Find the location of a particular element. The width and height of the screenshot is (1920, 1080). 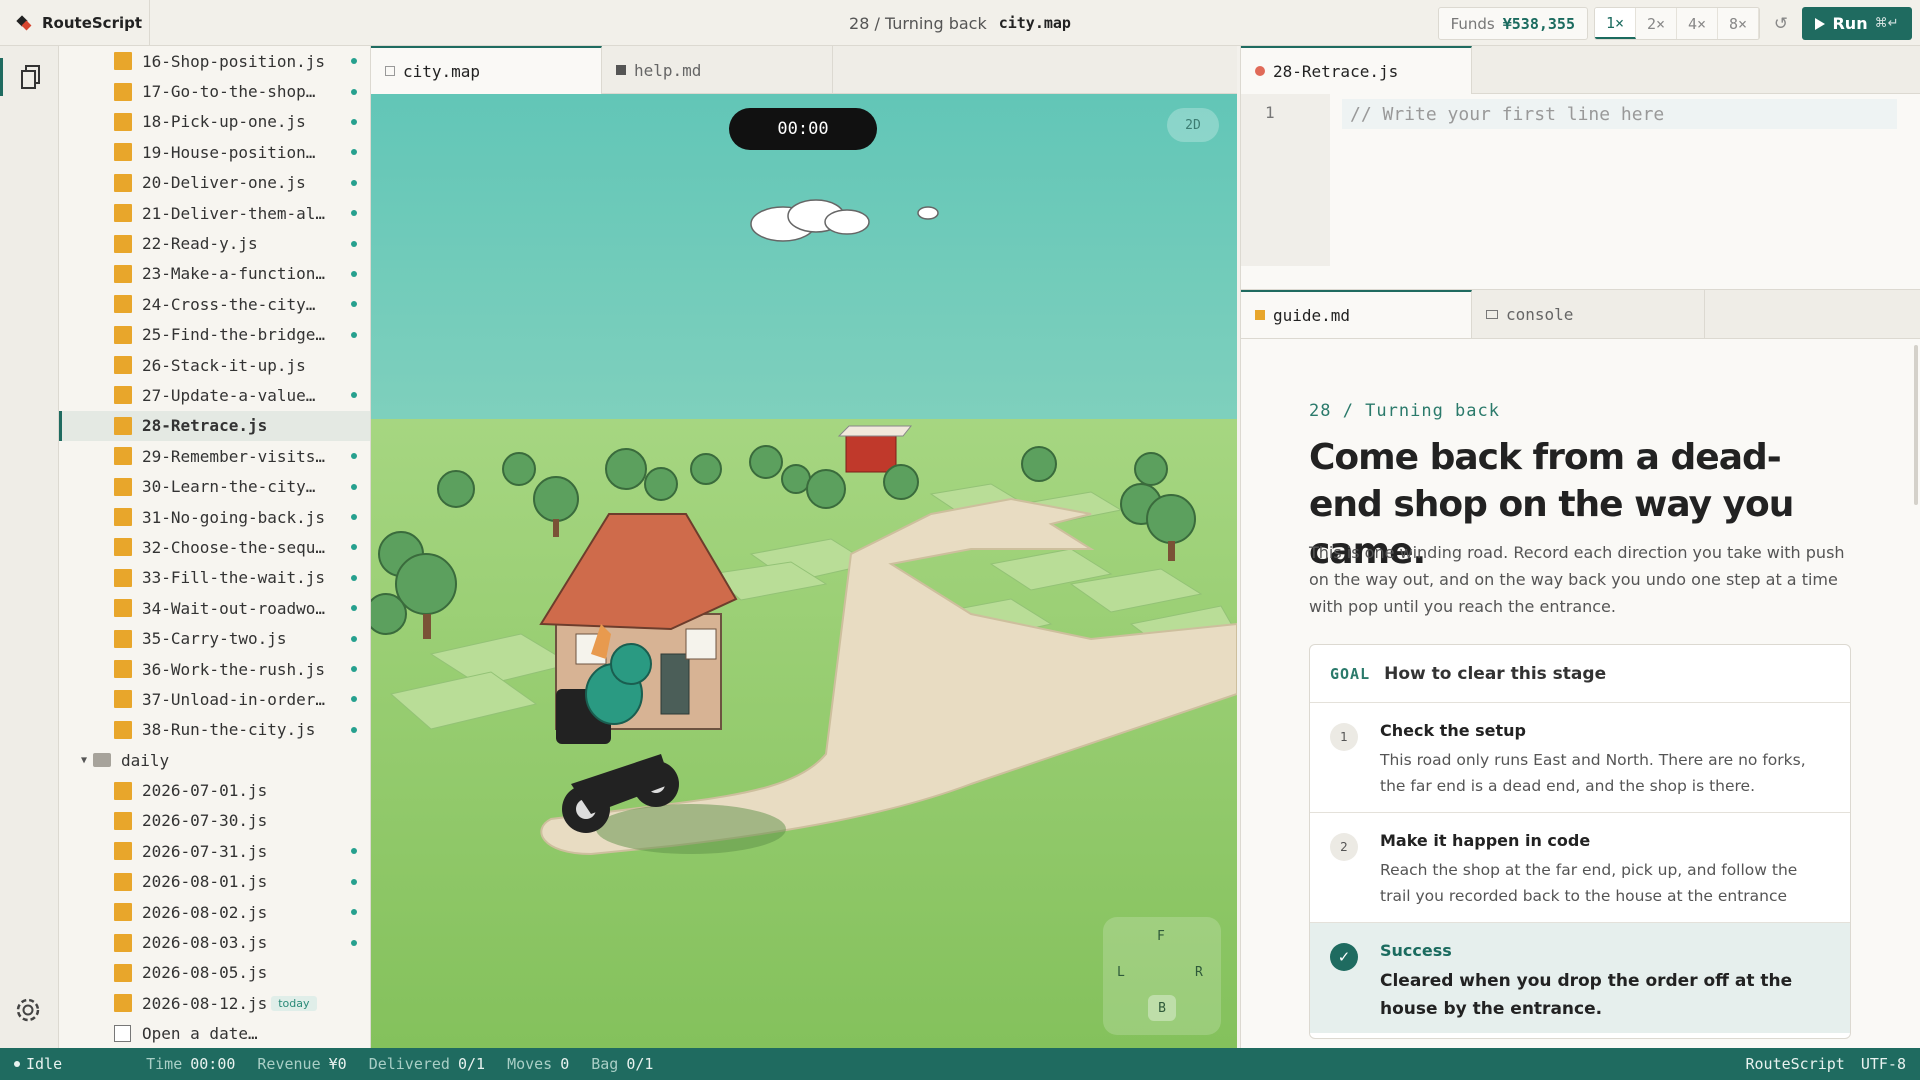

tree-item-label: 22-Read-y.js is located at coordinates (200, 244).